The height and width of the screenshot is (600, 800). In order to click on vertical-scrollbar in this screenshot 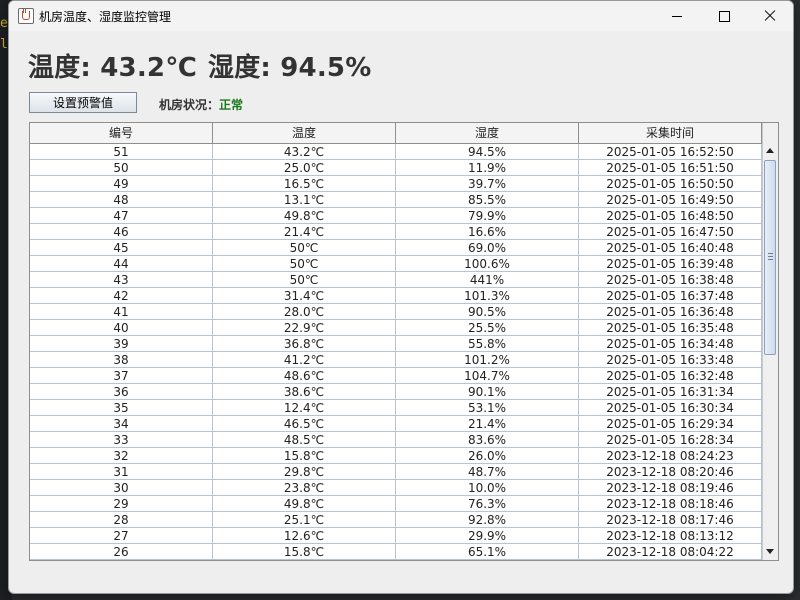, I will do `click(770, 341)`.